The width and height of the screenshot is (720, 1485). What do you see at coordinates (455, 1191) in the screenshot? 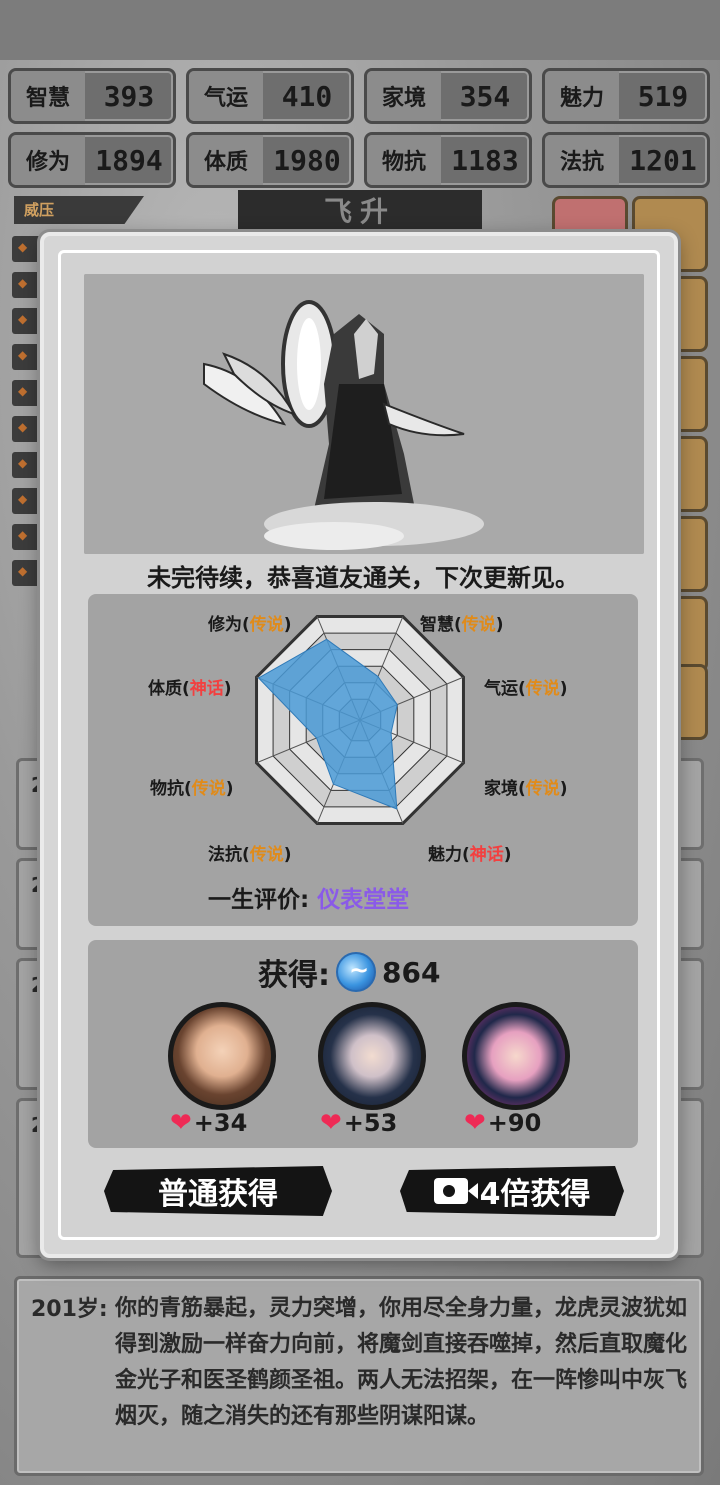
I see `video-icon` at bounding box center [455, 1191].